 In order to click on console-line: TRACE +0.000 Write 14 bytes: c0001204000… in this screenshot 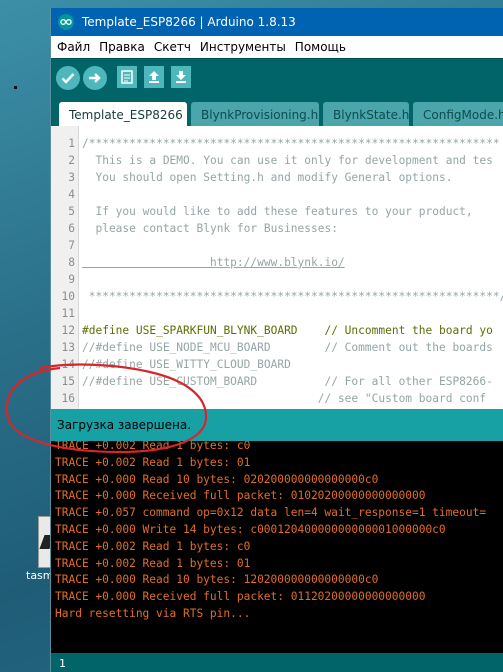, I will do `click(250, 529)`.